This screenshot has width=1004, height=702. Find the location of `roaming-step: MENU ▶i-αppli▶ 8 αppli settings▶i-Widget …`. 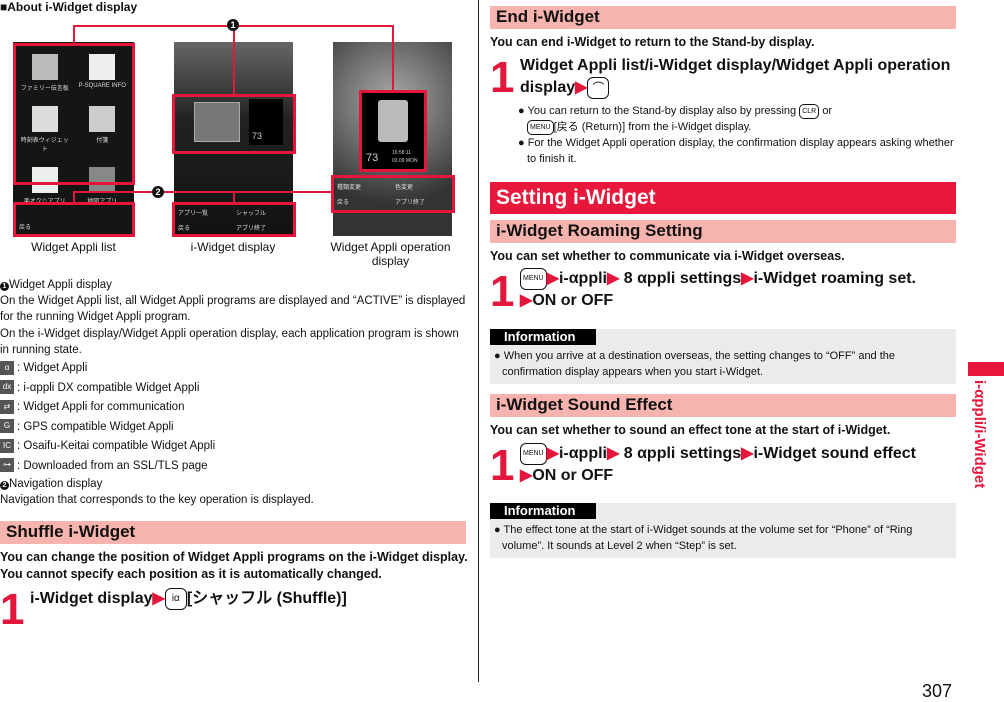

roaming-step: MENU ▶i-αppli▶ 8 αppli settings▶i-Widget … is located at coordinates (740, 290).